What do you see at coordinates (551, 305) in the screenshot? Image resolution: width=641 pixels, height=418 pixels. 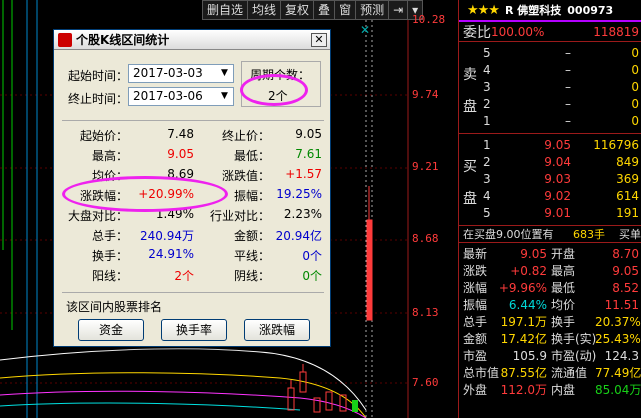 I see `quote-row: 振幅 6.44% 均价 11.51` at bounding box center [551, 305].